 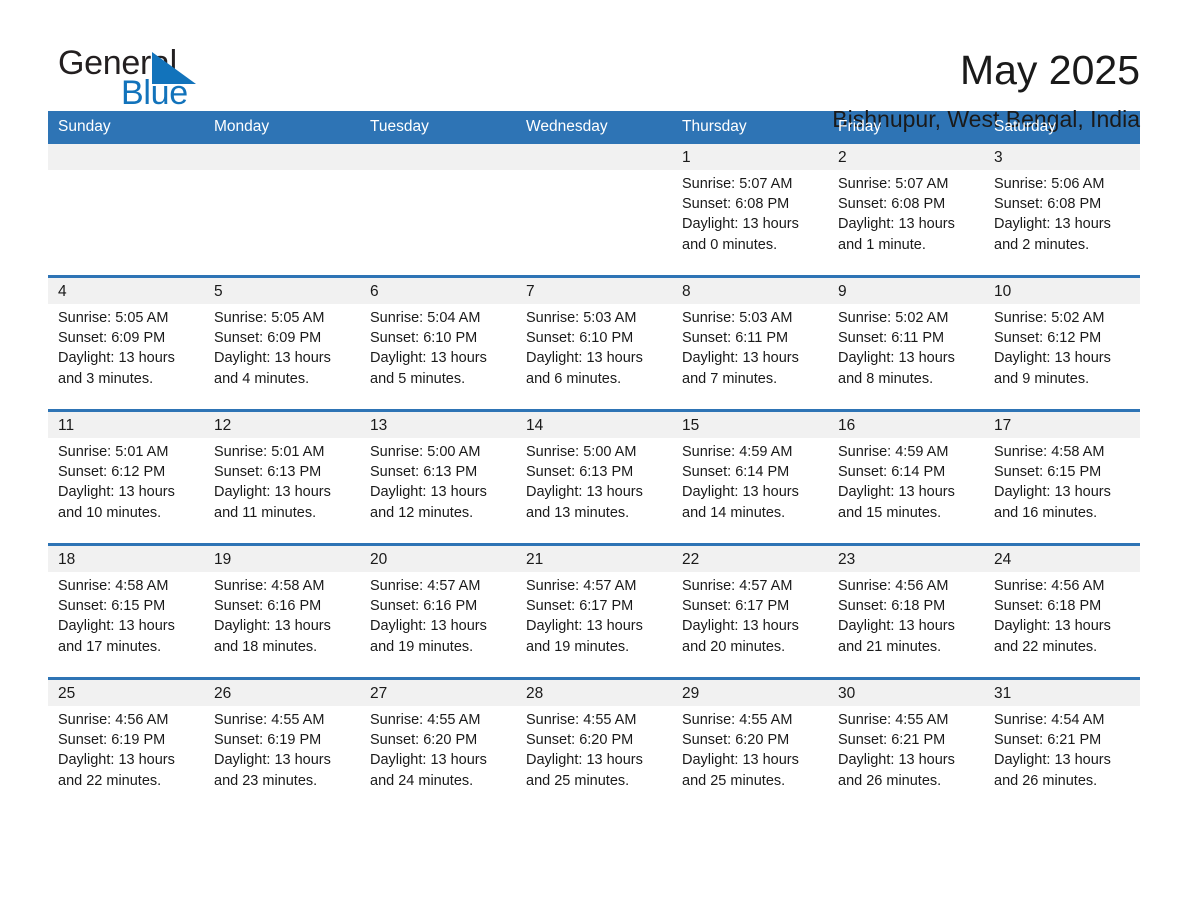 What do you see at coordinates (594, 559) in the screenshot?
I see `day-number: 21` at bounding box center [594, 559].